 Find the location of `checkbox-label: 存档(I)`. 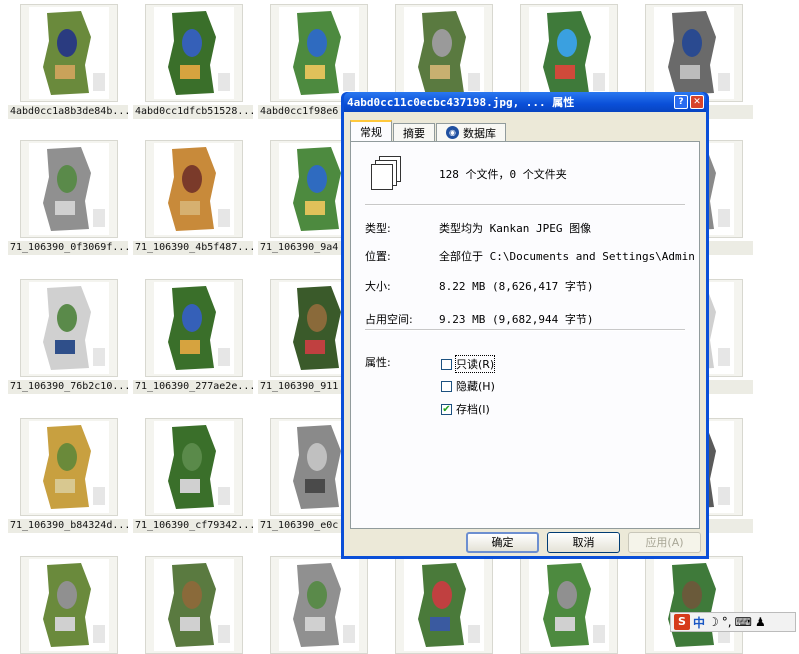

checkbox-label: 存档(I) is located at coordinates (473, 409).